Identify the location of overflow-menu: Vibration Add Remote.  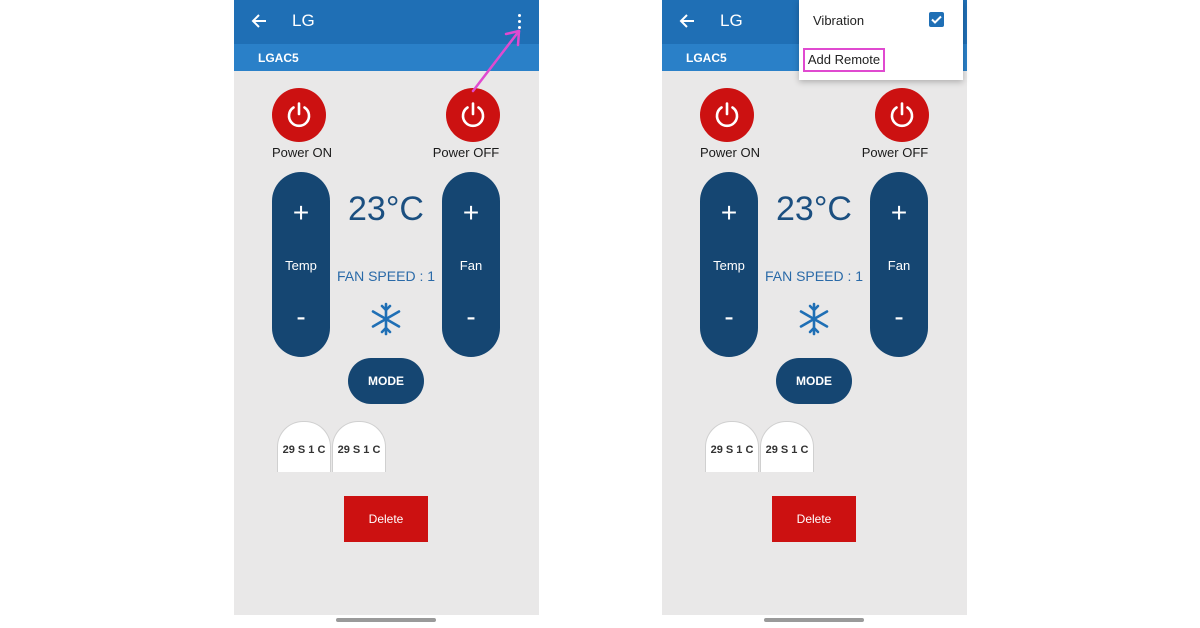
(881, 40).